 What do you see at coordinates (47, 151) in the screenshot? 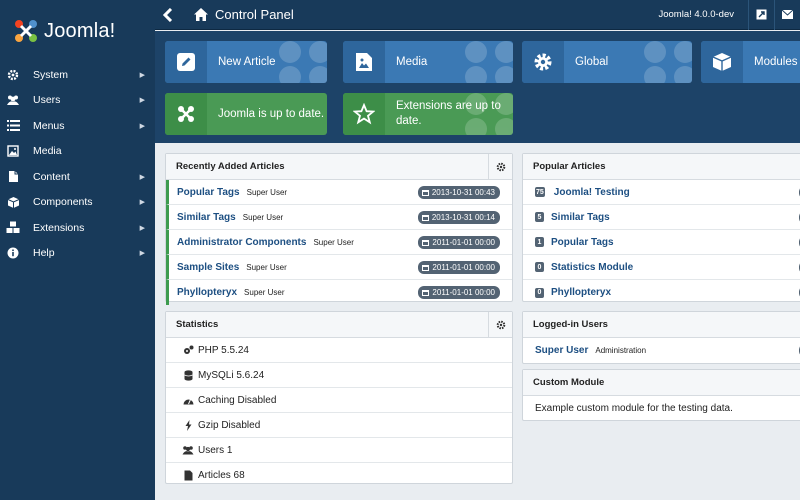
I see `sidebar-item-label: Media` at bounding box center [47, 151].